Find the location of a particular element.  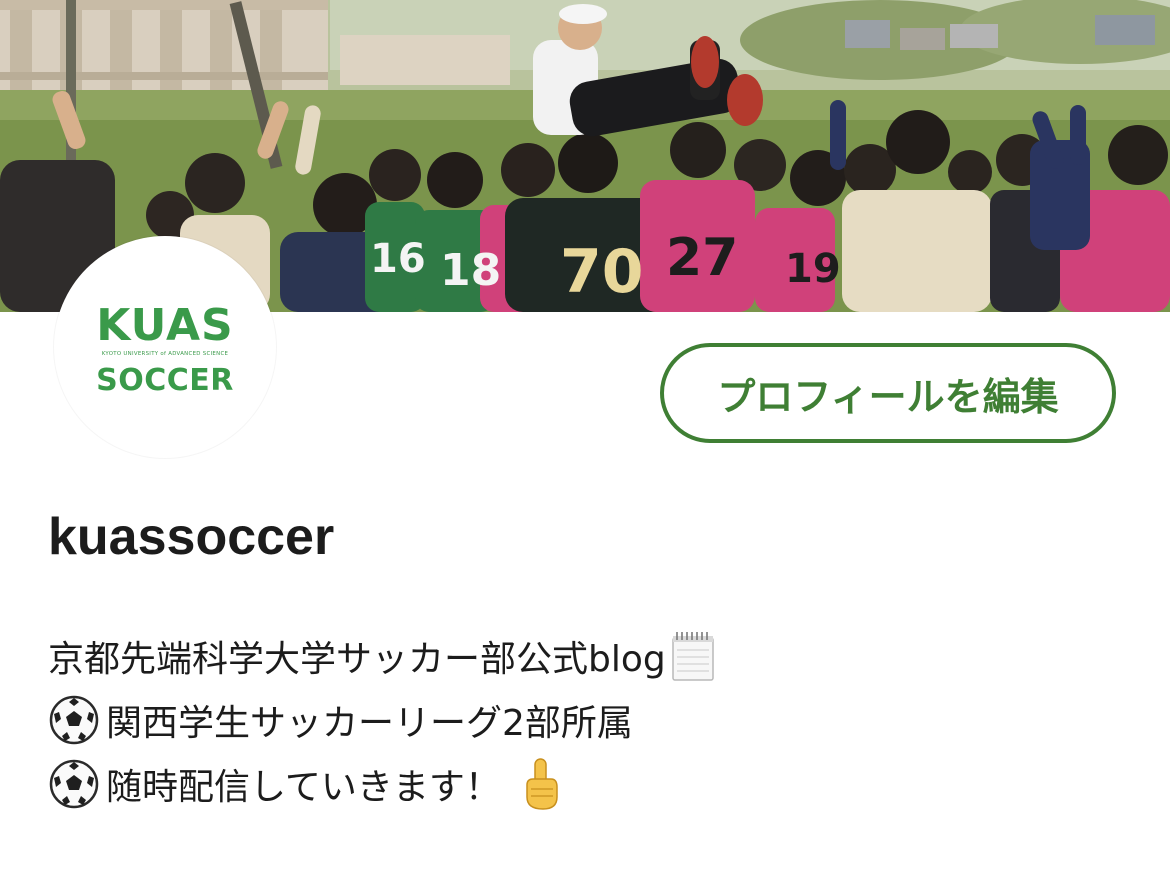

bio-line-1: 京都先端科学大学サッカー部公式blog is located at coordinates (382, 656).